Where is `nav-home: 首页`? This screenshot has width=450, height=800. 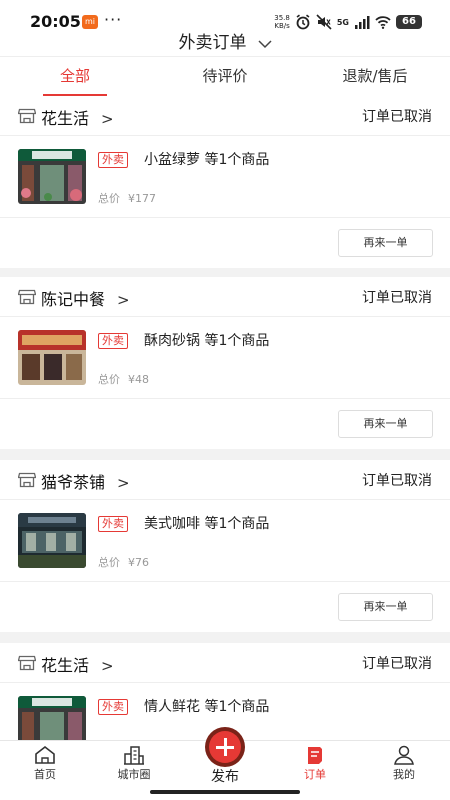 nav-home: 首页 is located at coordinates (45, 763).